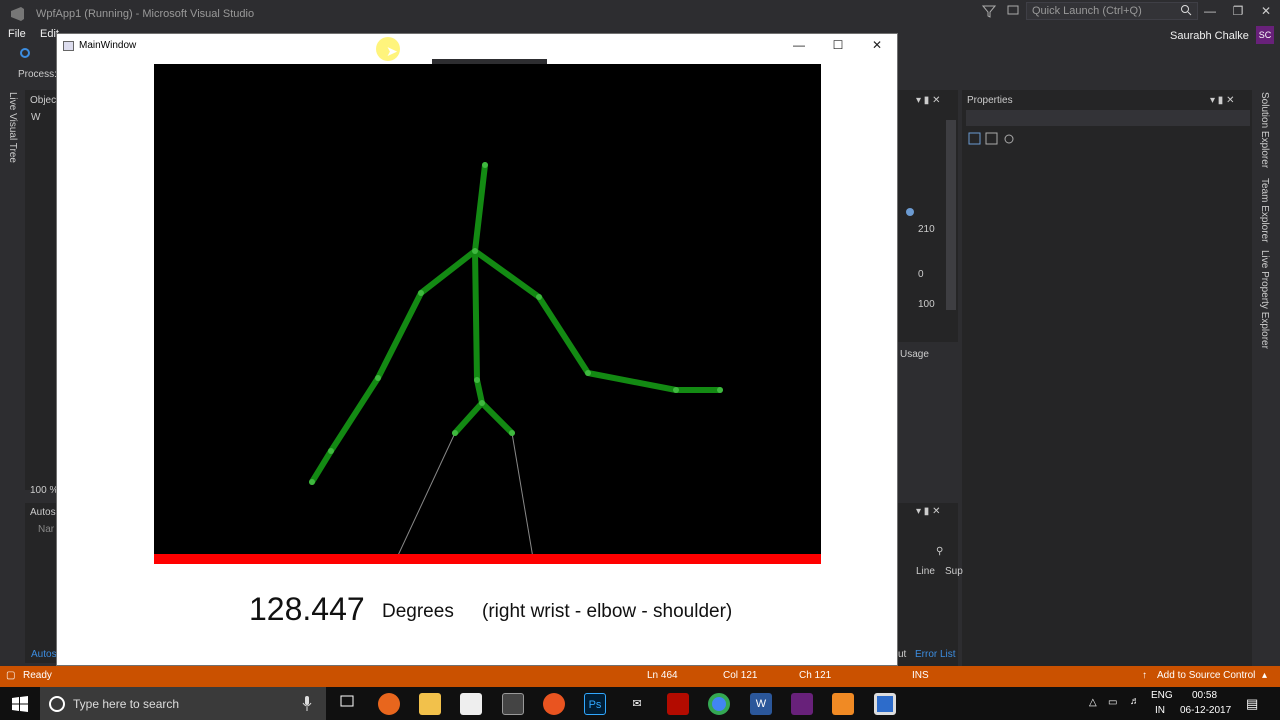 The image size is (1280, 720). What do you see at coordinates (389, 704) in the screenshot?
I see `firefox-icon` at bounding box center [389, 704].